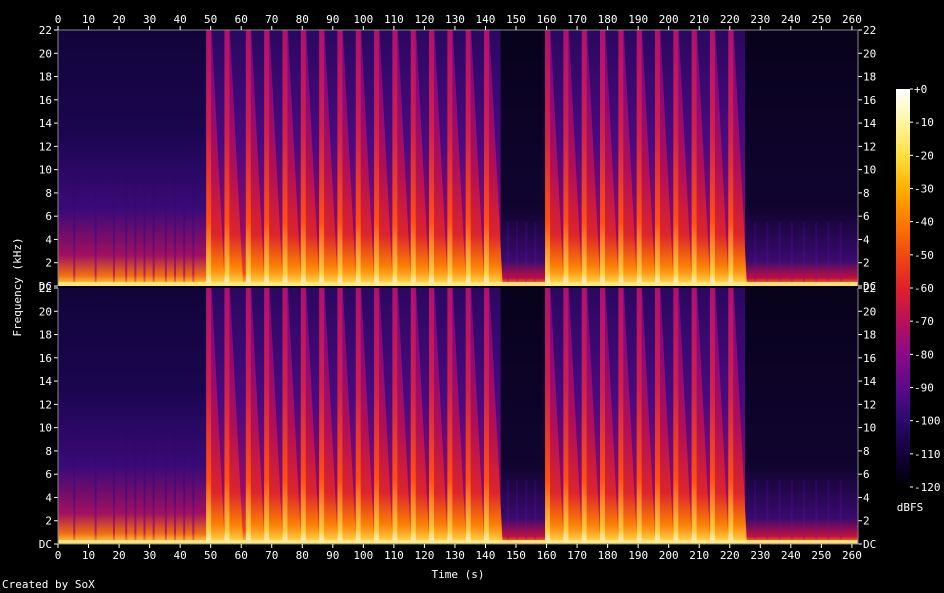  I want to click on y-tick-label-left: 10, so click(45, 170).